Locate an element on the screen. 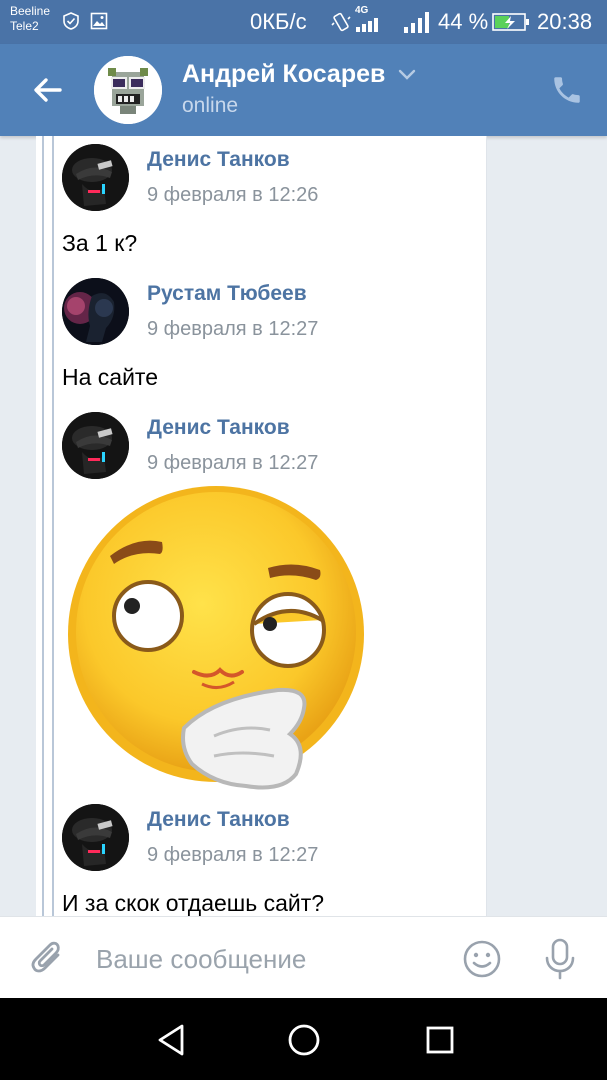 The image size is (607, 1080). vibrate-icon is located at coordinates (341, 22).